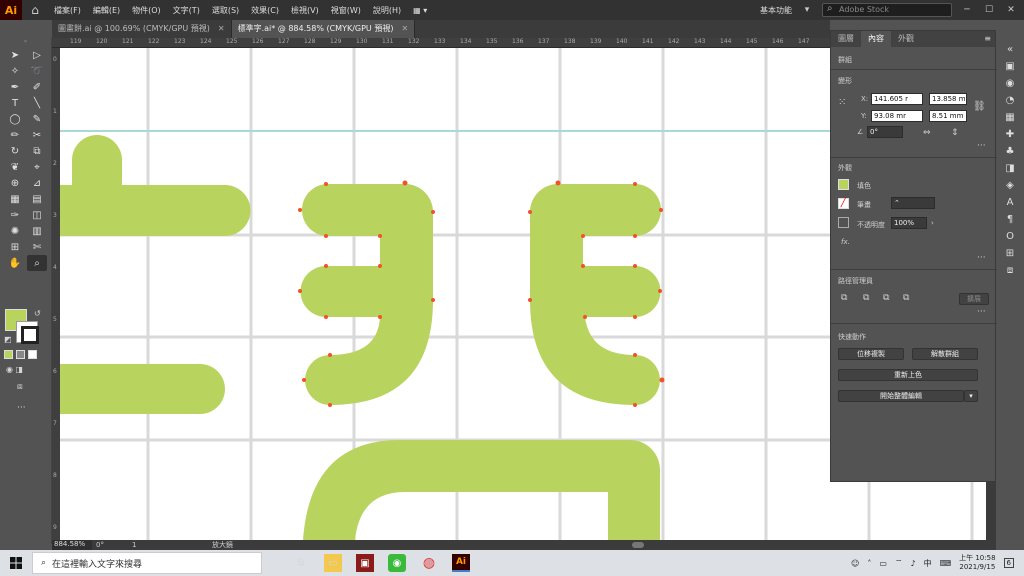 This screenshot has width=1024, height=576. Describe the element at coordinates (21, 408) in the screenshot. I see `more-tools-icon: ···` at that location.